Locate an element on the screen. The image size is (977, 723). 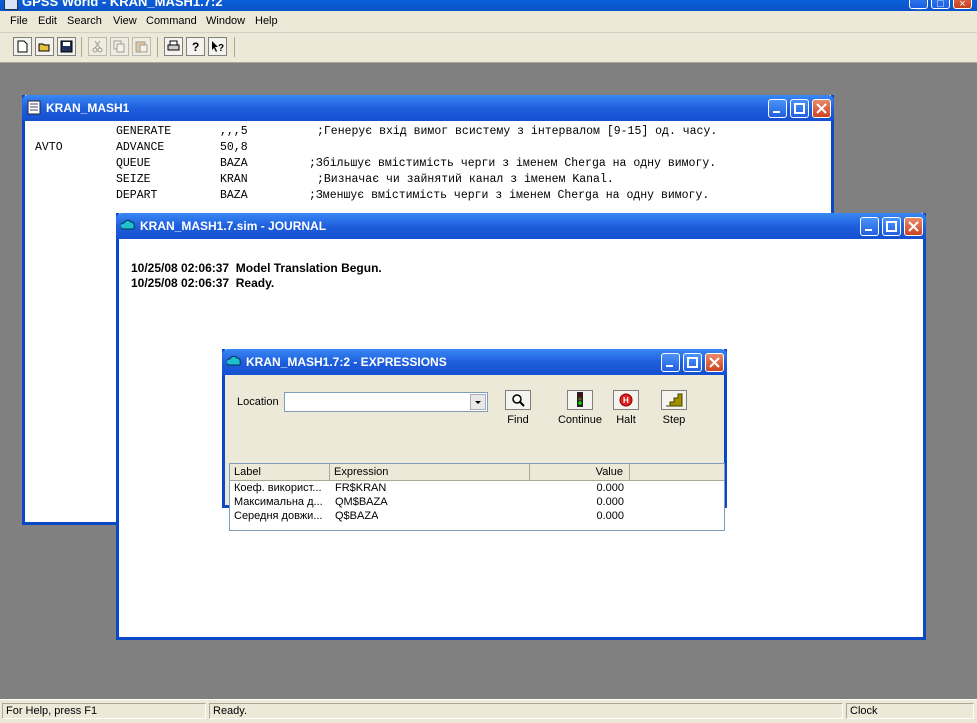
copy-icon is located at coordinates (119, 46).